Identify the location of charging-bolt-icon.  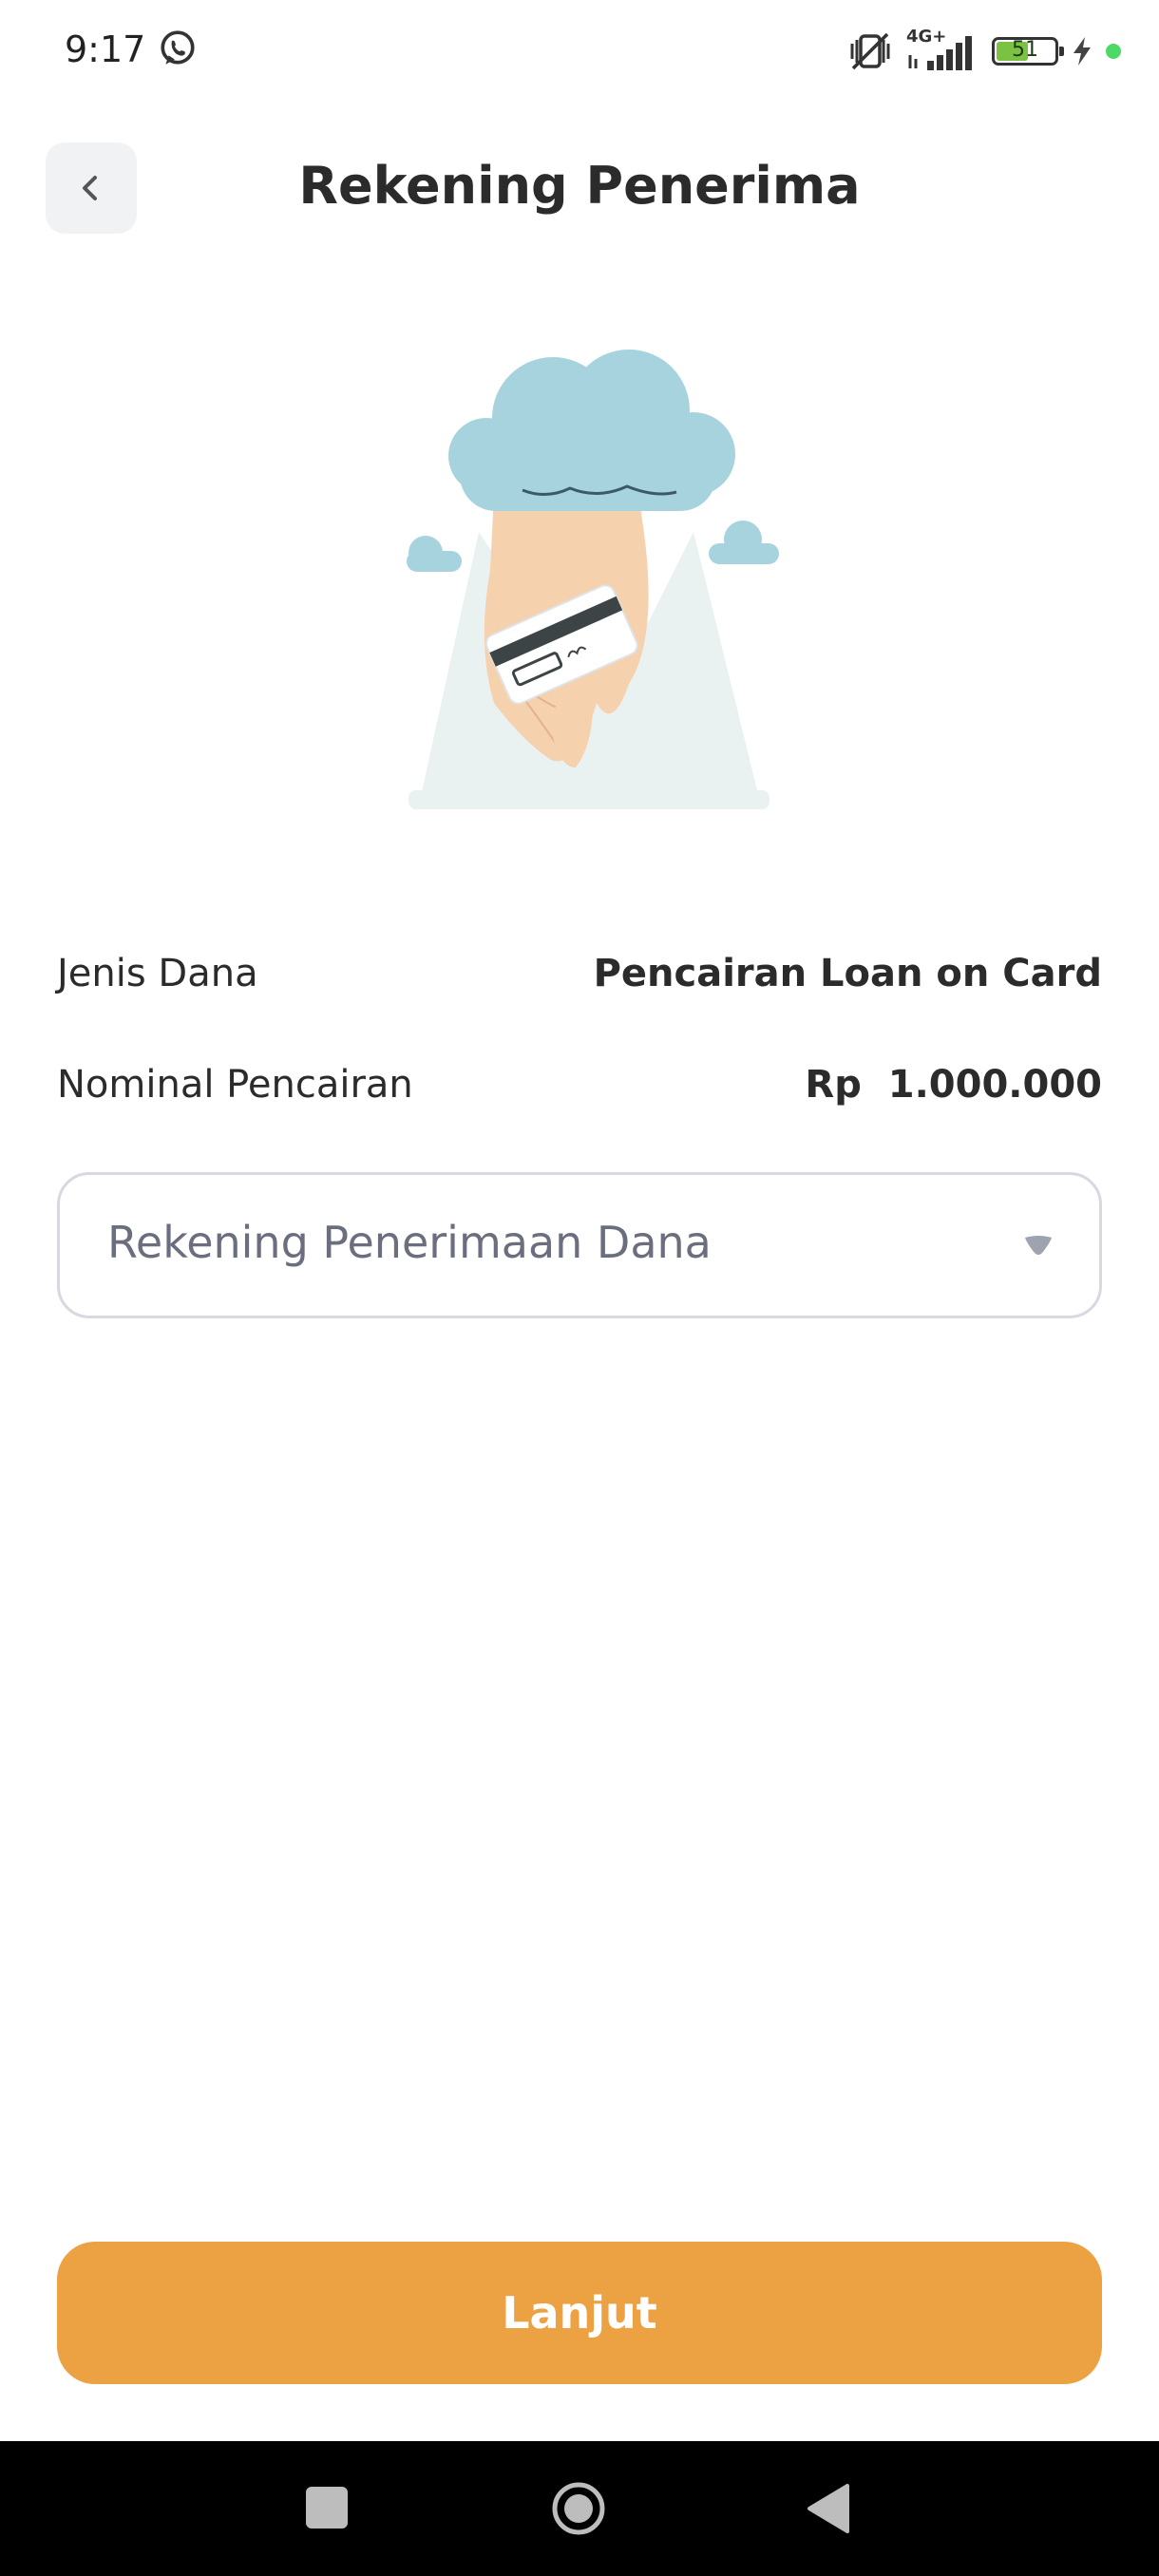
(1082, 51).